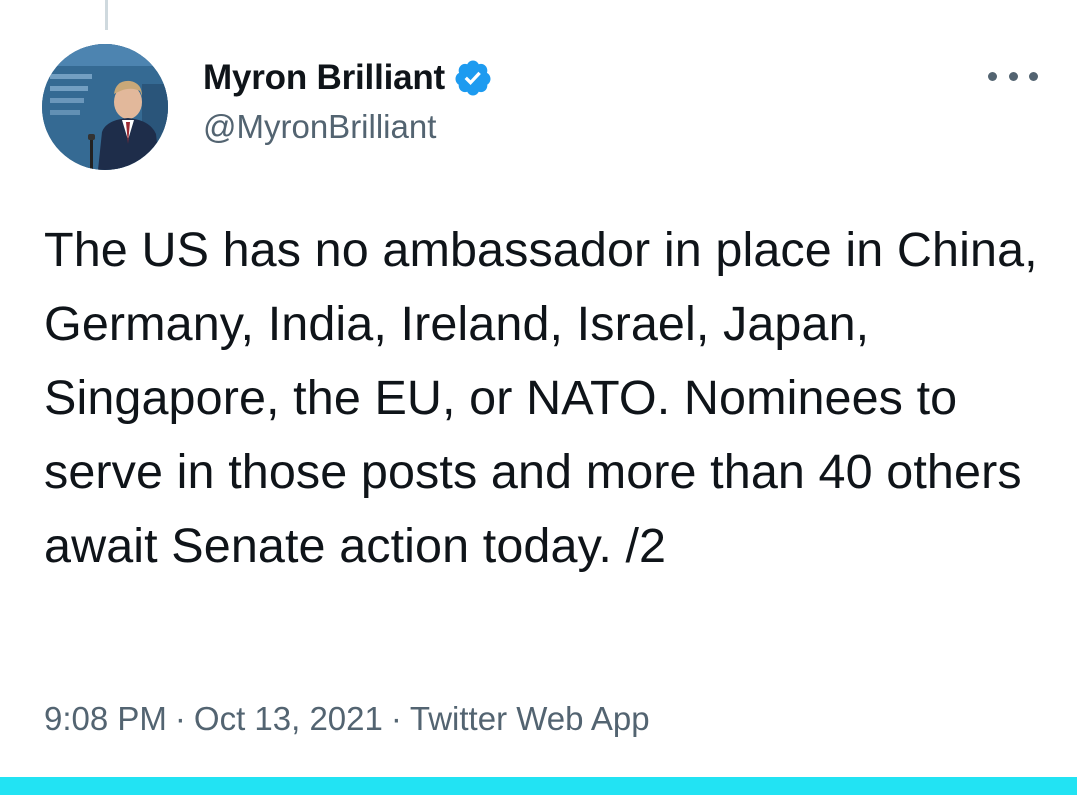 Image resolution: width=1077 pixels, height=795 pixels. What do you see at coordinates (538, 786) in the screenshot?
I see `bottom-accent-bar` at bounding box center [538, 786].